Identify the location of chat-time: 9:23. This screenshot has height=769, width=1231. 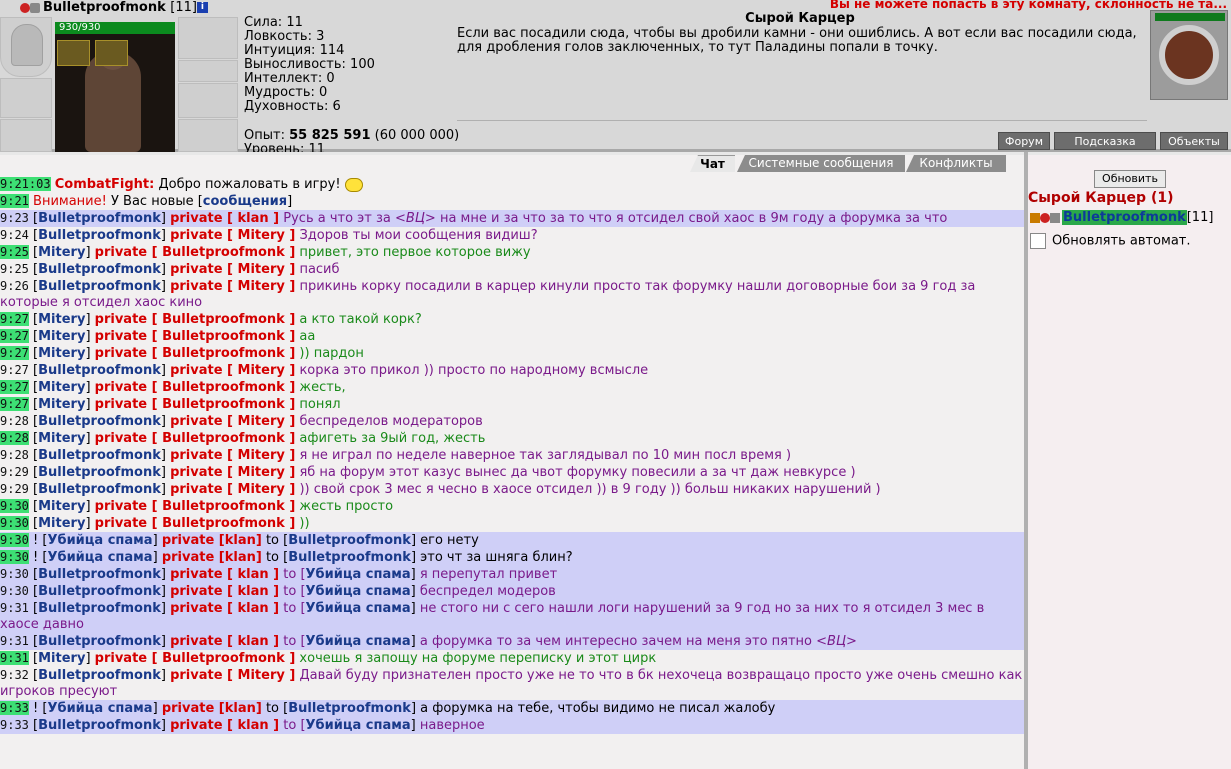
(14, 218).